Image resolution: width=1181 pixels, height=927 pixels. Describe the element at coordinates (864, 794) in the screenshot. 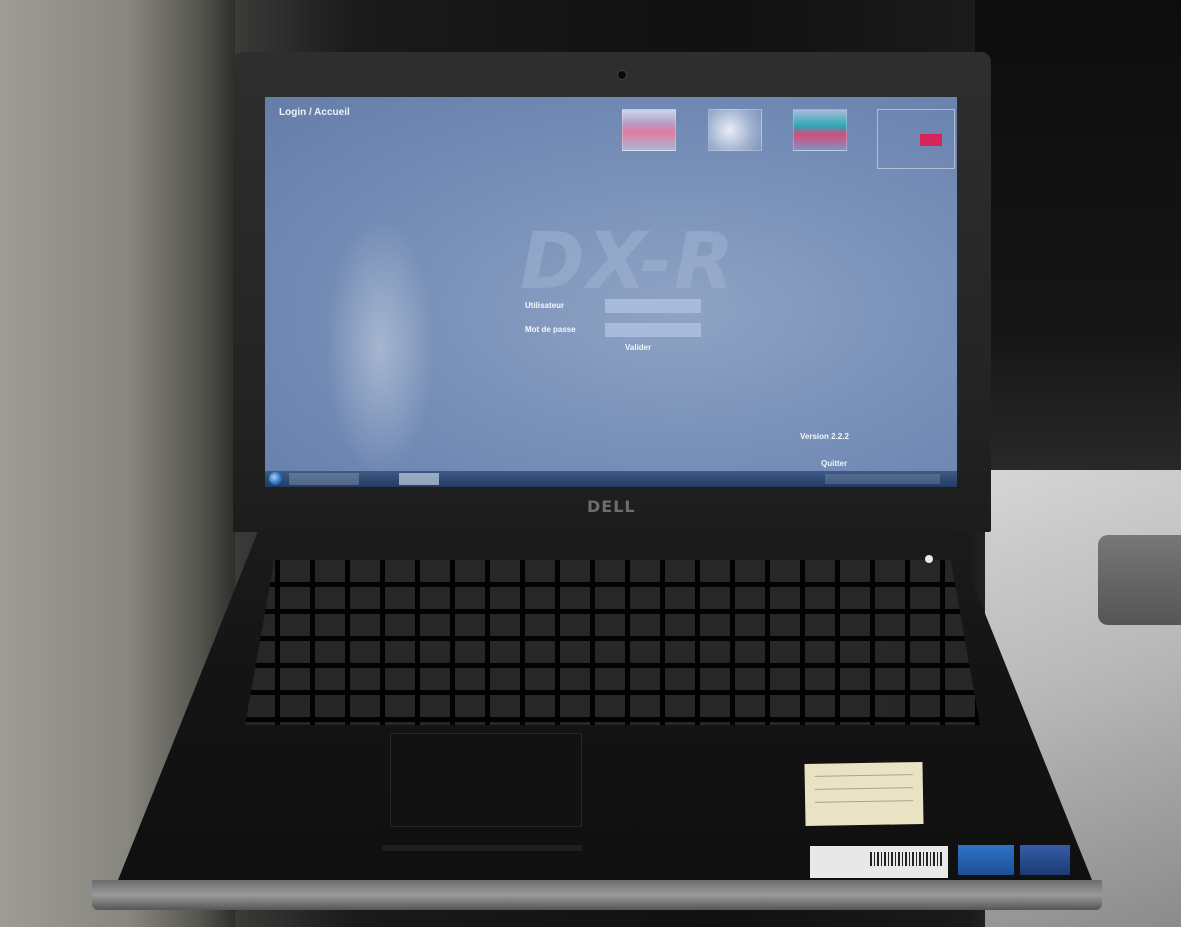

I see `sticky-note` at that location.